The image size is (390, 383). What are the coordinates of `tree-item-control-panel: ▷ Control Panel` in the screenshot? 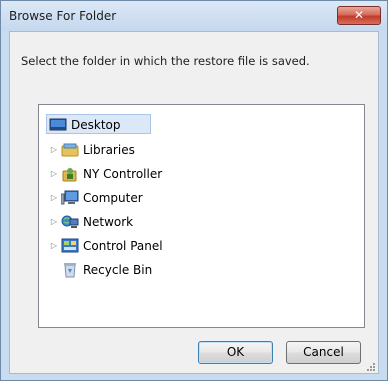 It's located at (134, 246).